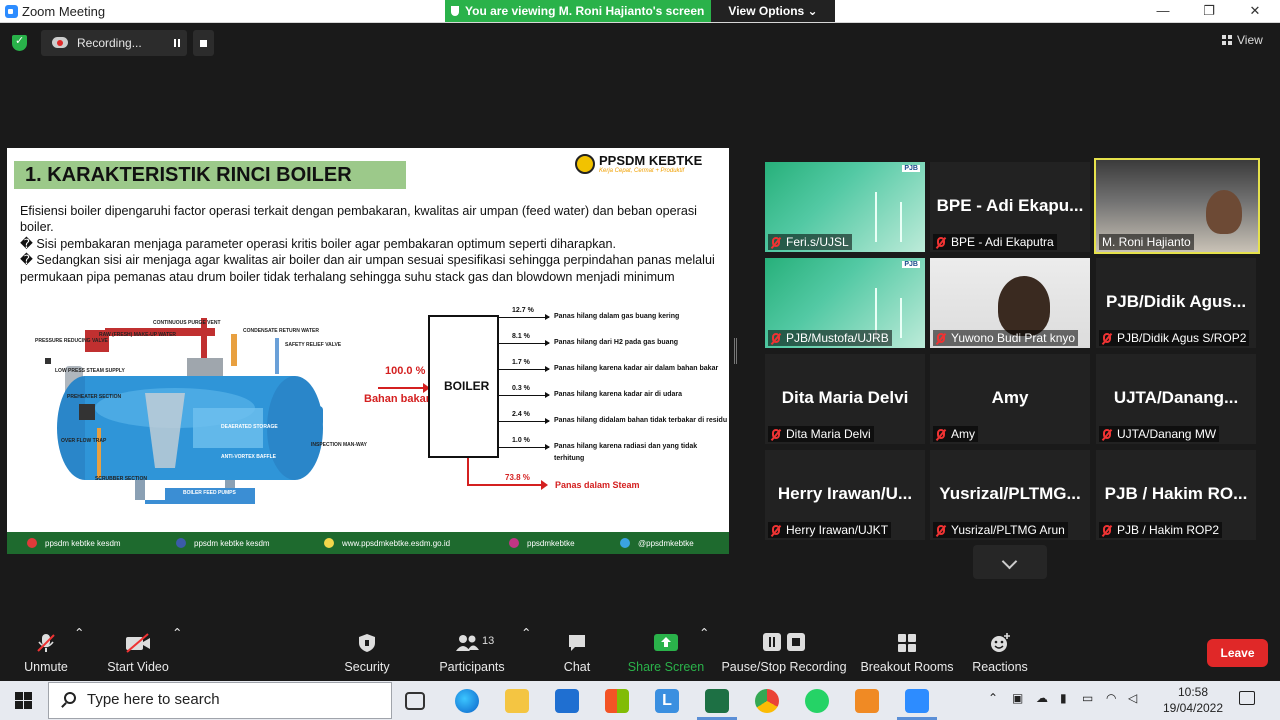 The width and height of the screenshot is (1280, 720). I want to click on breakout-rooms-button: Breakout Rooms, so click(907, 653).